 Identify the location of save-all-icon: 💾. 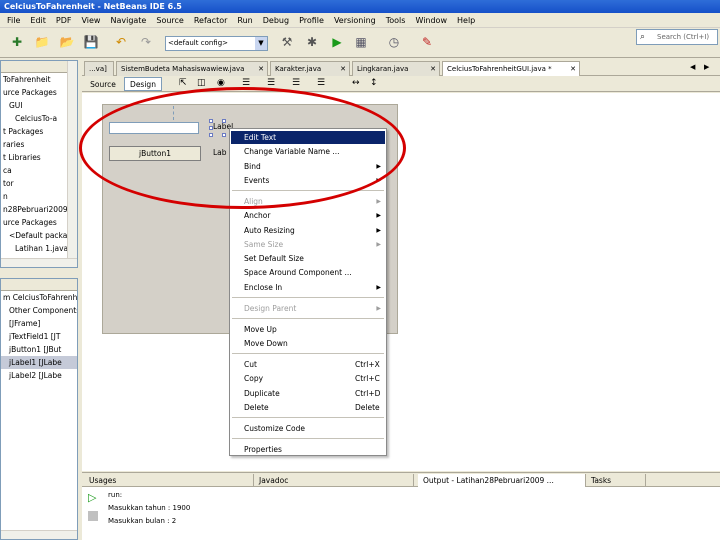
(91, 42).